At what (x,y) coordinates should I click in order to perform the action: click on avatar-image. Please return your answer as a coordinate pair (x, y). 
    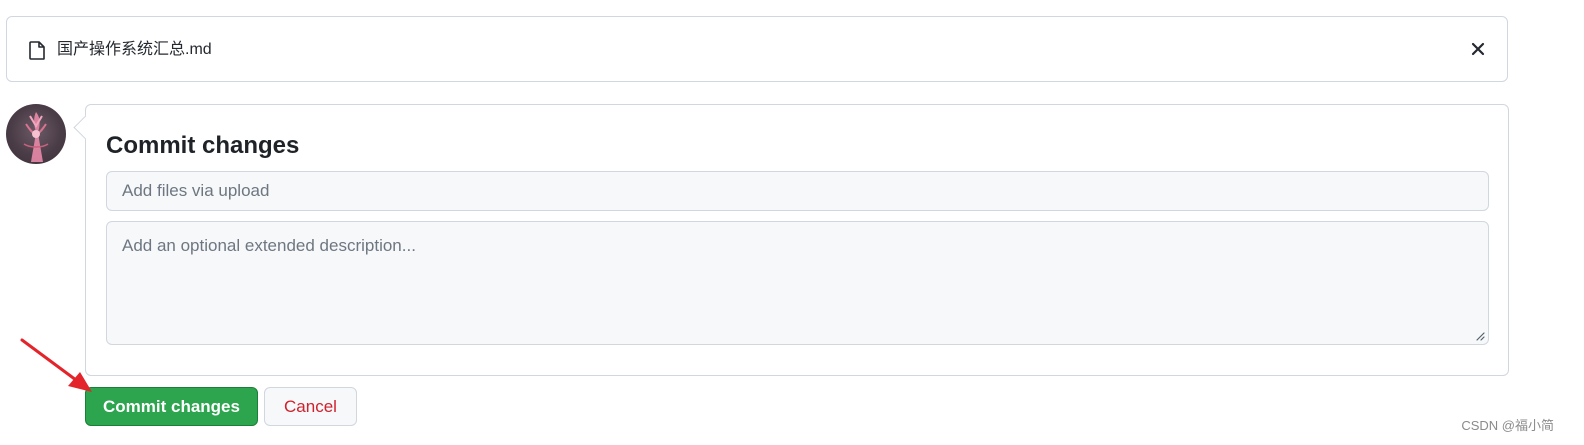
    Looking at the image, I should click on (36, 137).